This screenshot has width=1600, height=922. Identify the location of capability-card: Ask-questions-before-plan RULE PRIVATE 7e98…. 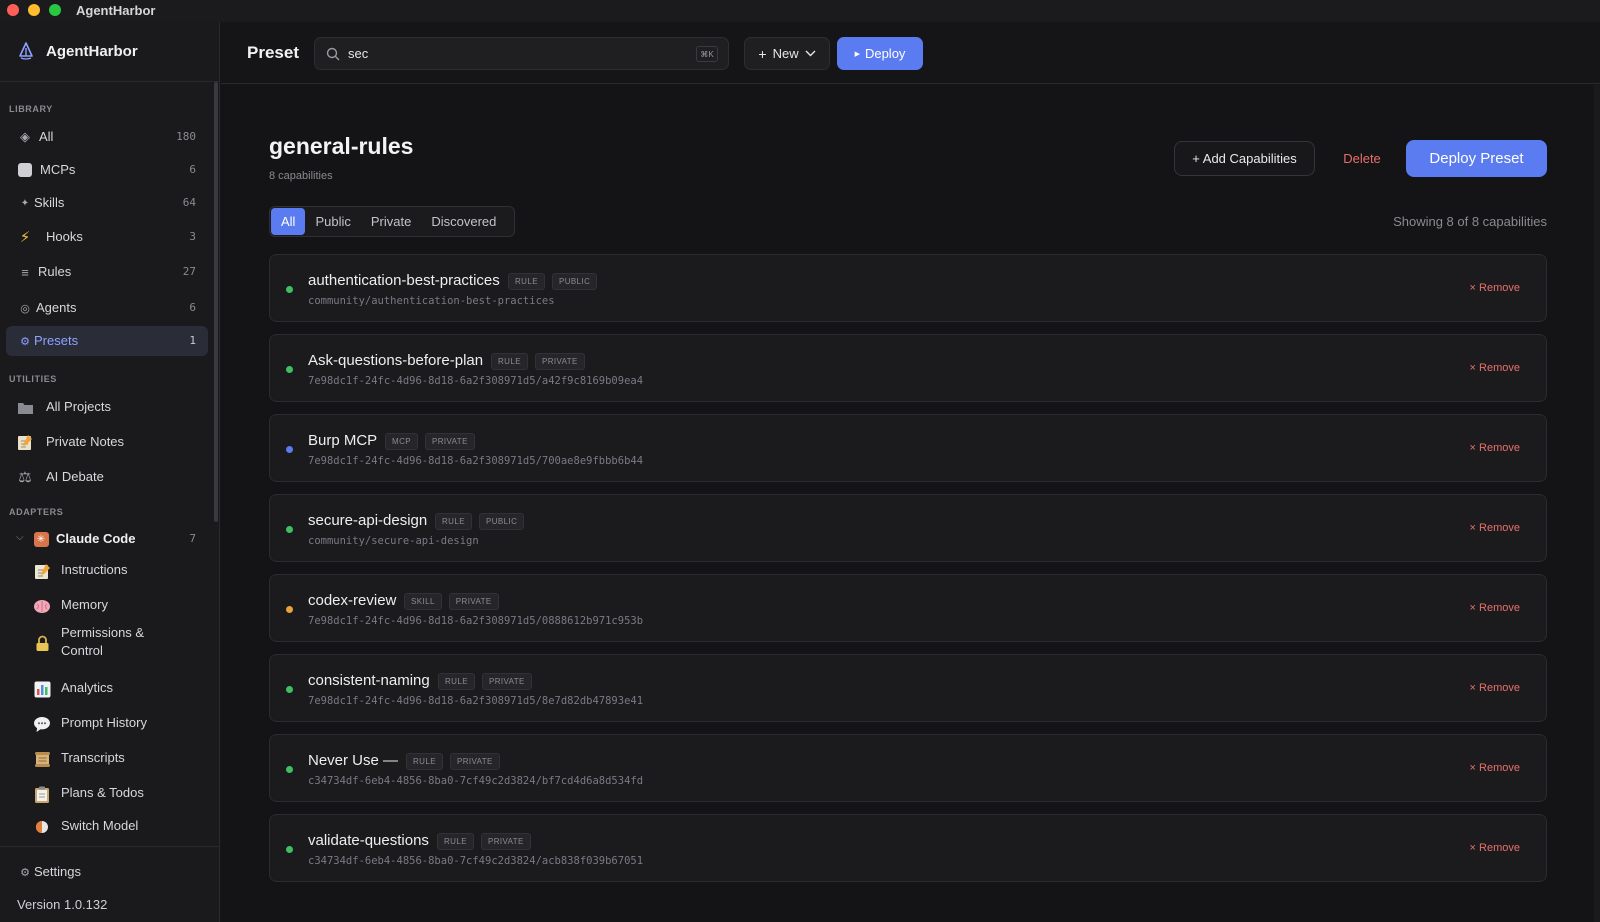
(908, 368).